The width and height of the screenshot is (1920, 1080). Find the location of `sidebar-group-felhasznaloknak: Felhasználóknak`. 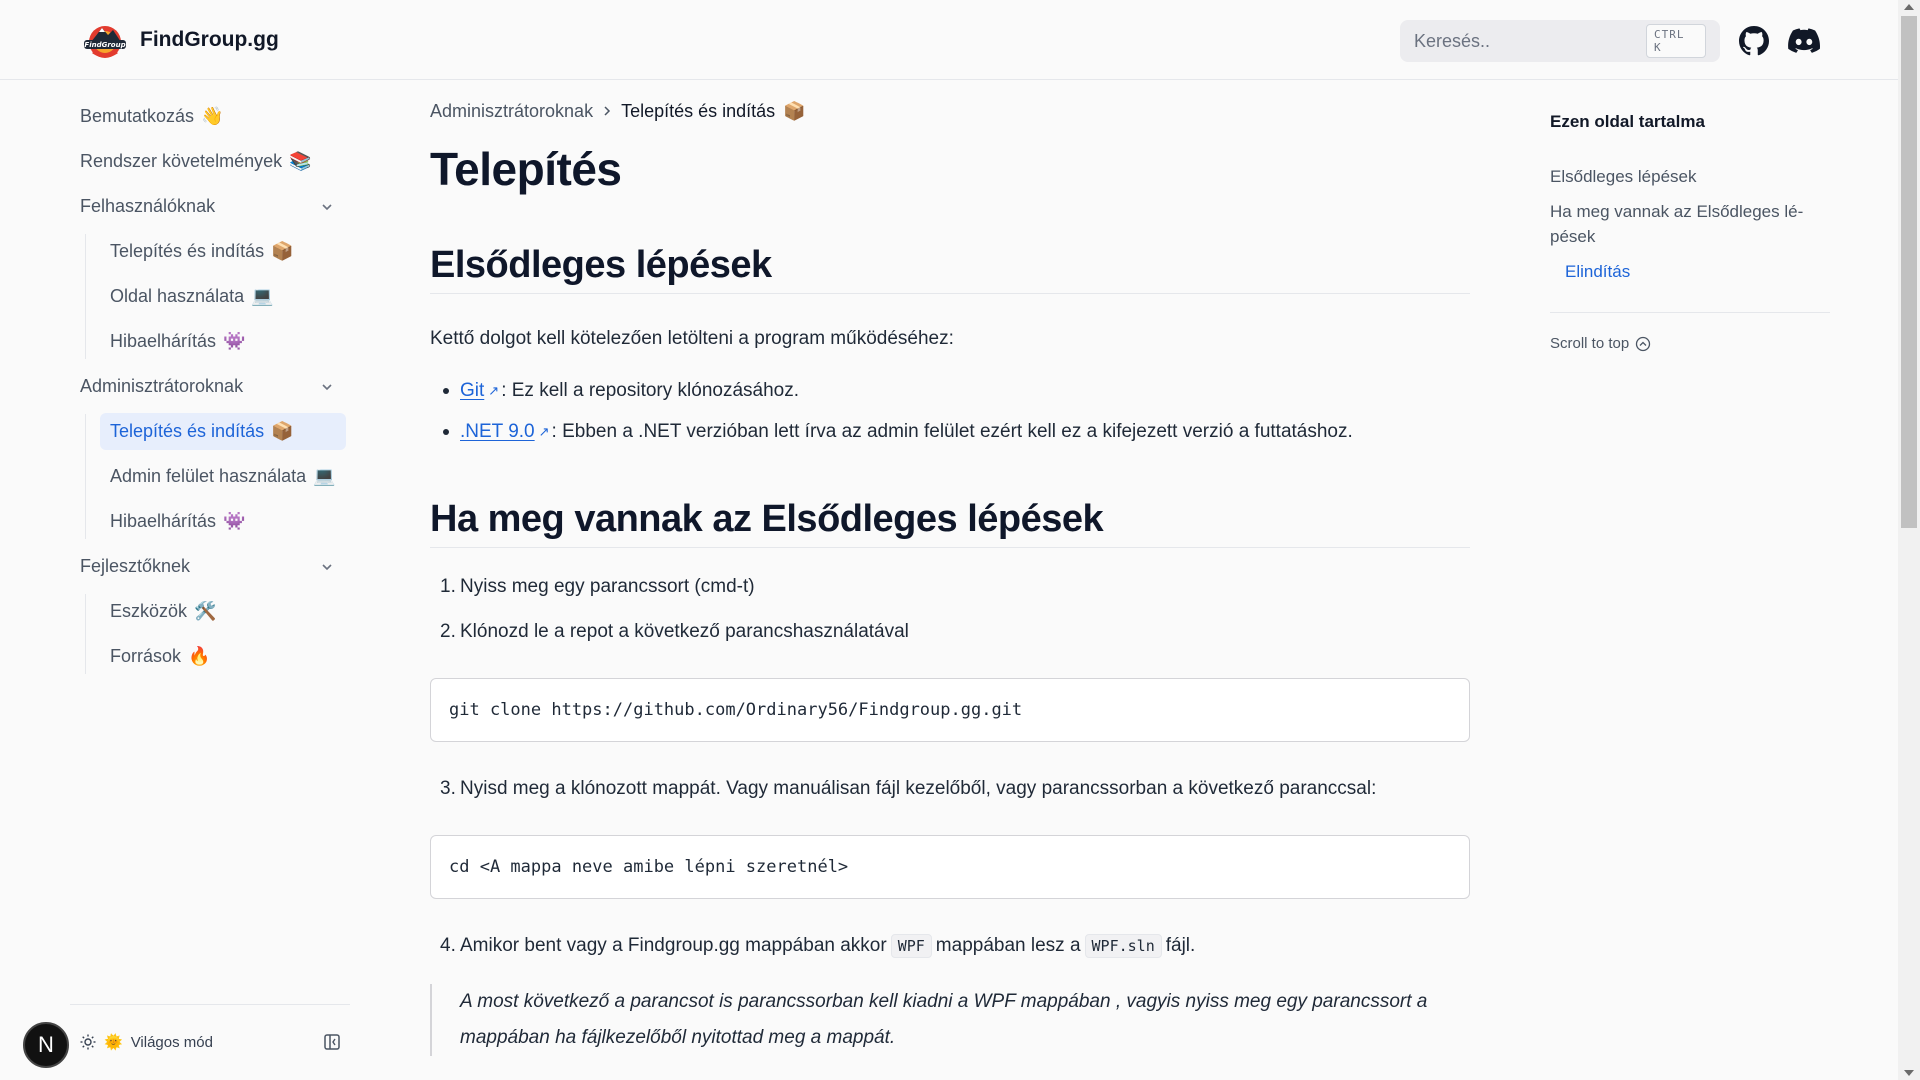

sidebar-group-felhasznaloknak: Felhasználóknak is located at coordinates (208, 206).